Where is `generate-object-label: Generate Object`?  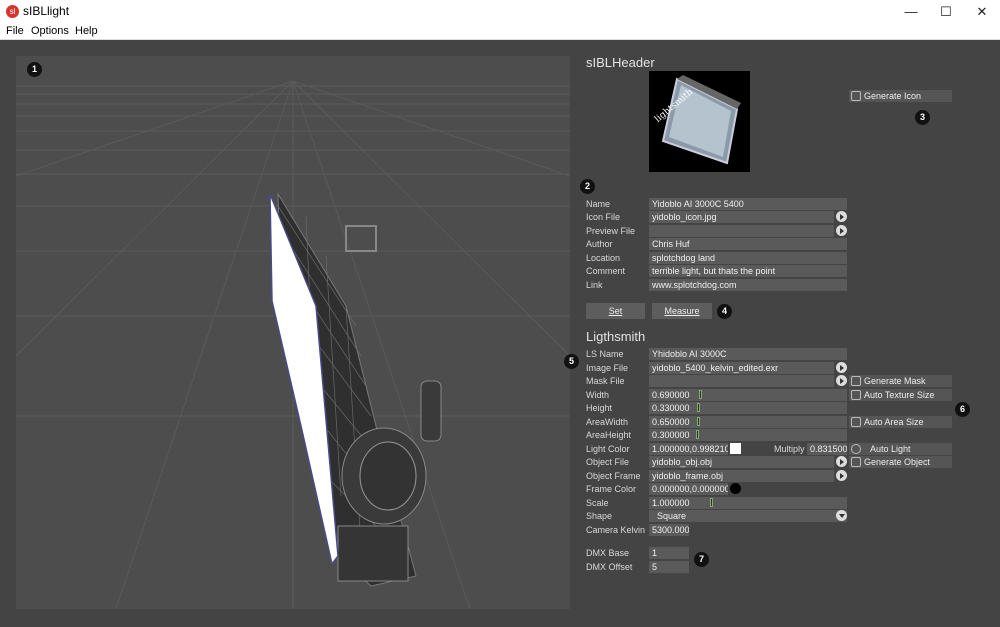 generate-object-label: Generate Object is located at coordinates (897, 462).